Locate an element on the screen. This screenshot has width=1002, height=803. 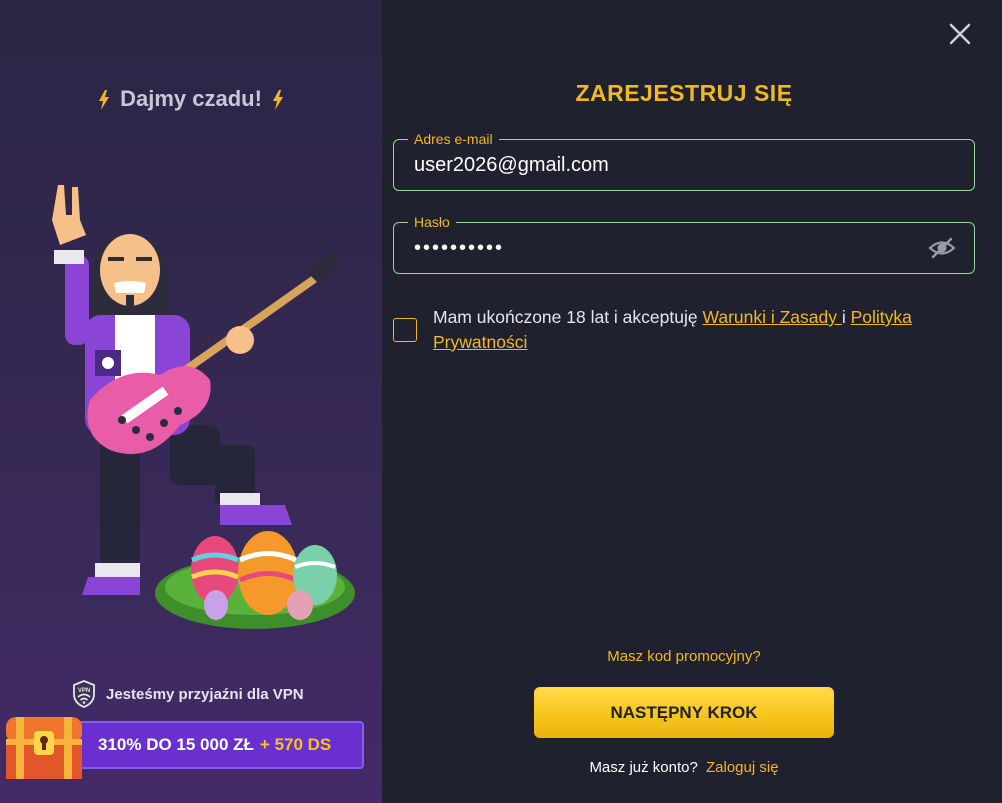
vpn-shield-icon: VPN is located at coordinates (84, 694).